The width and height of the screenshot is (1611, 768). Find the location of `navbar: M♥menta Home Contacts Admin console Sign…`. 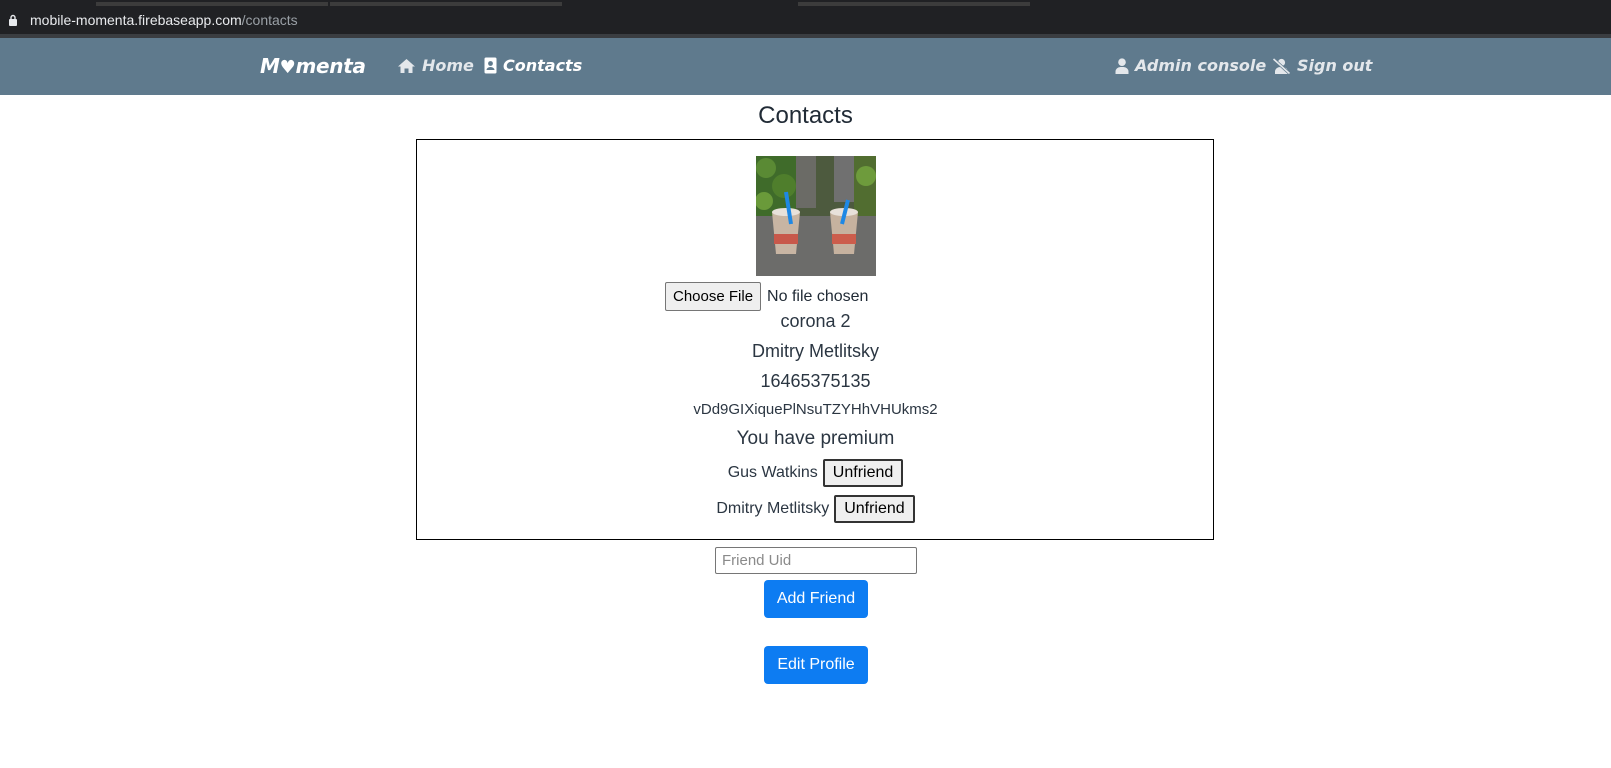

navbar: M♥menta Home Contacts Admin console Sign… is located at coordinates (805, 66).